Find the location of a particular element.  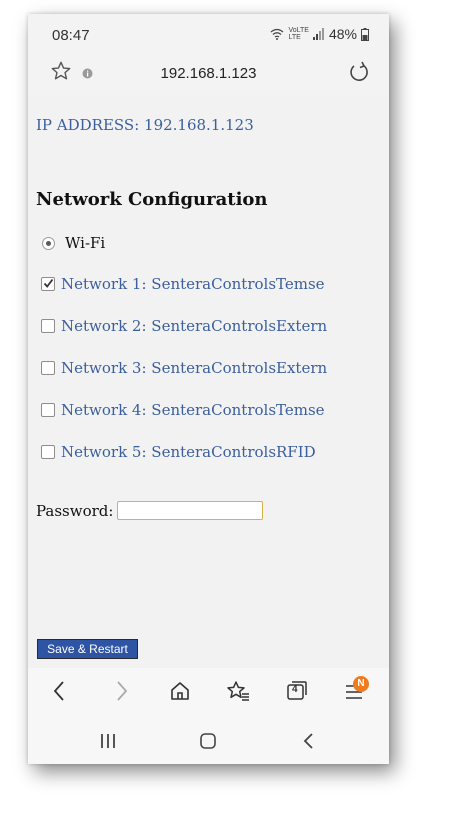

browser-address-bar: 192.168.1.123 is located at coordinates (208, 74).